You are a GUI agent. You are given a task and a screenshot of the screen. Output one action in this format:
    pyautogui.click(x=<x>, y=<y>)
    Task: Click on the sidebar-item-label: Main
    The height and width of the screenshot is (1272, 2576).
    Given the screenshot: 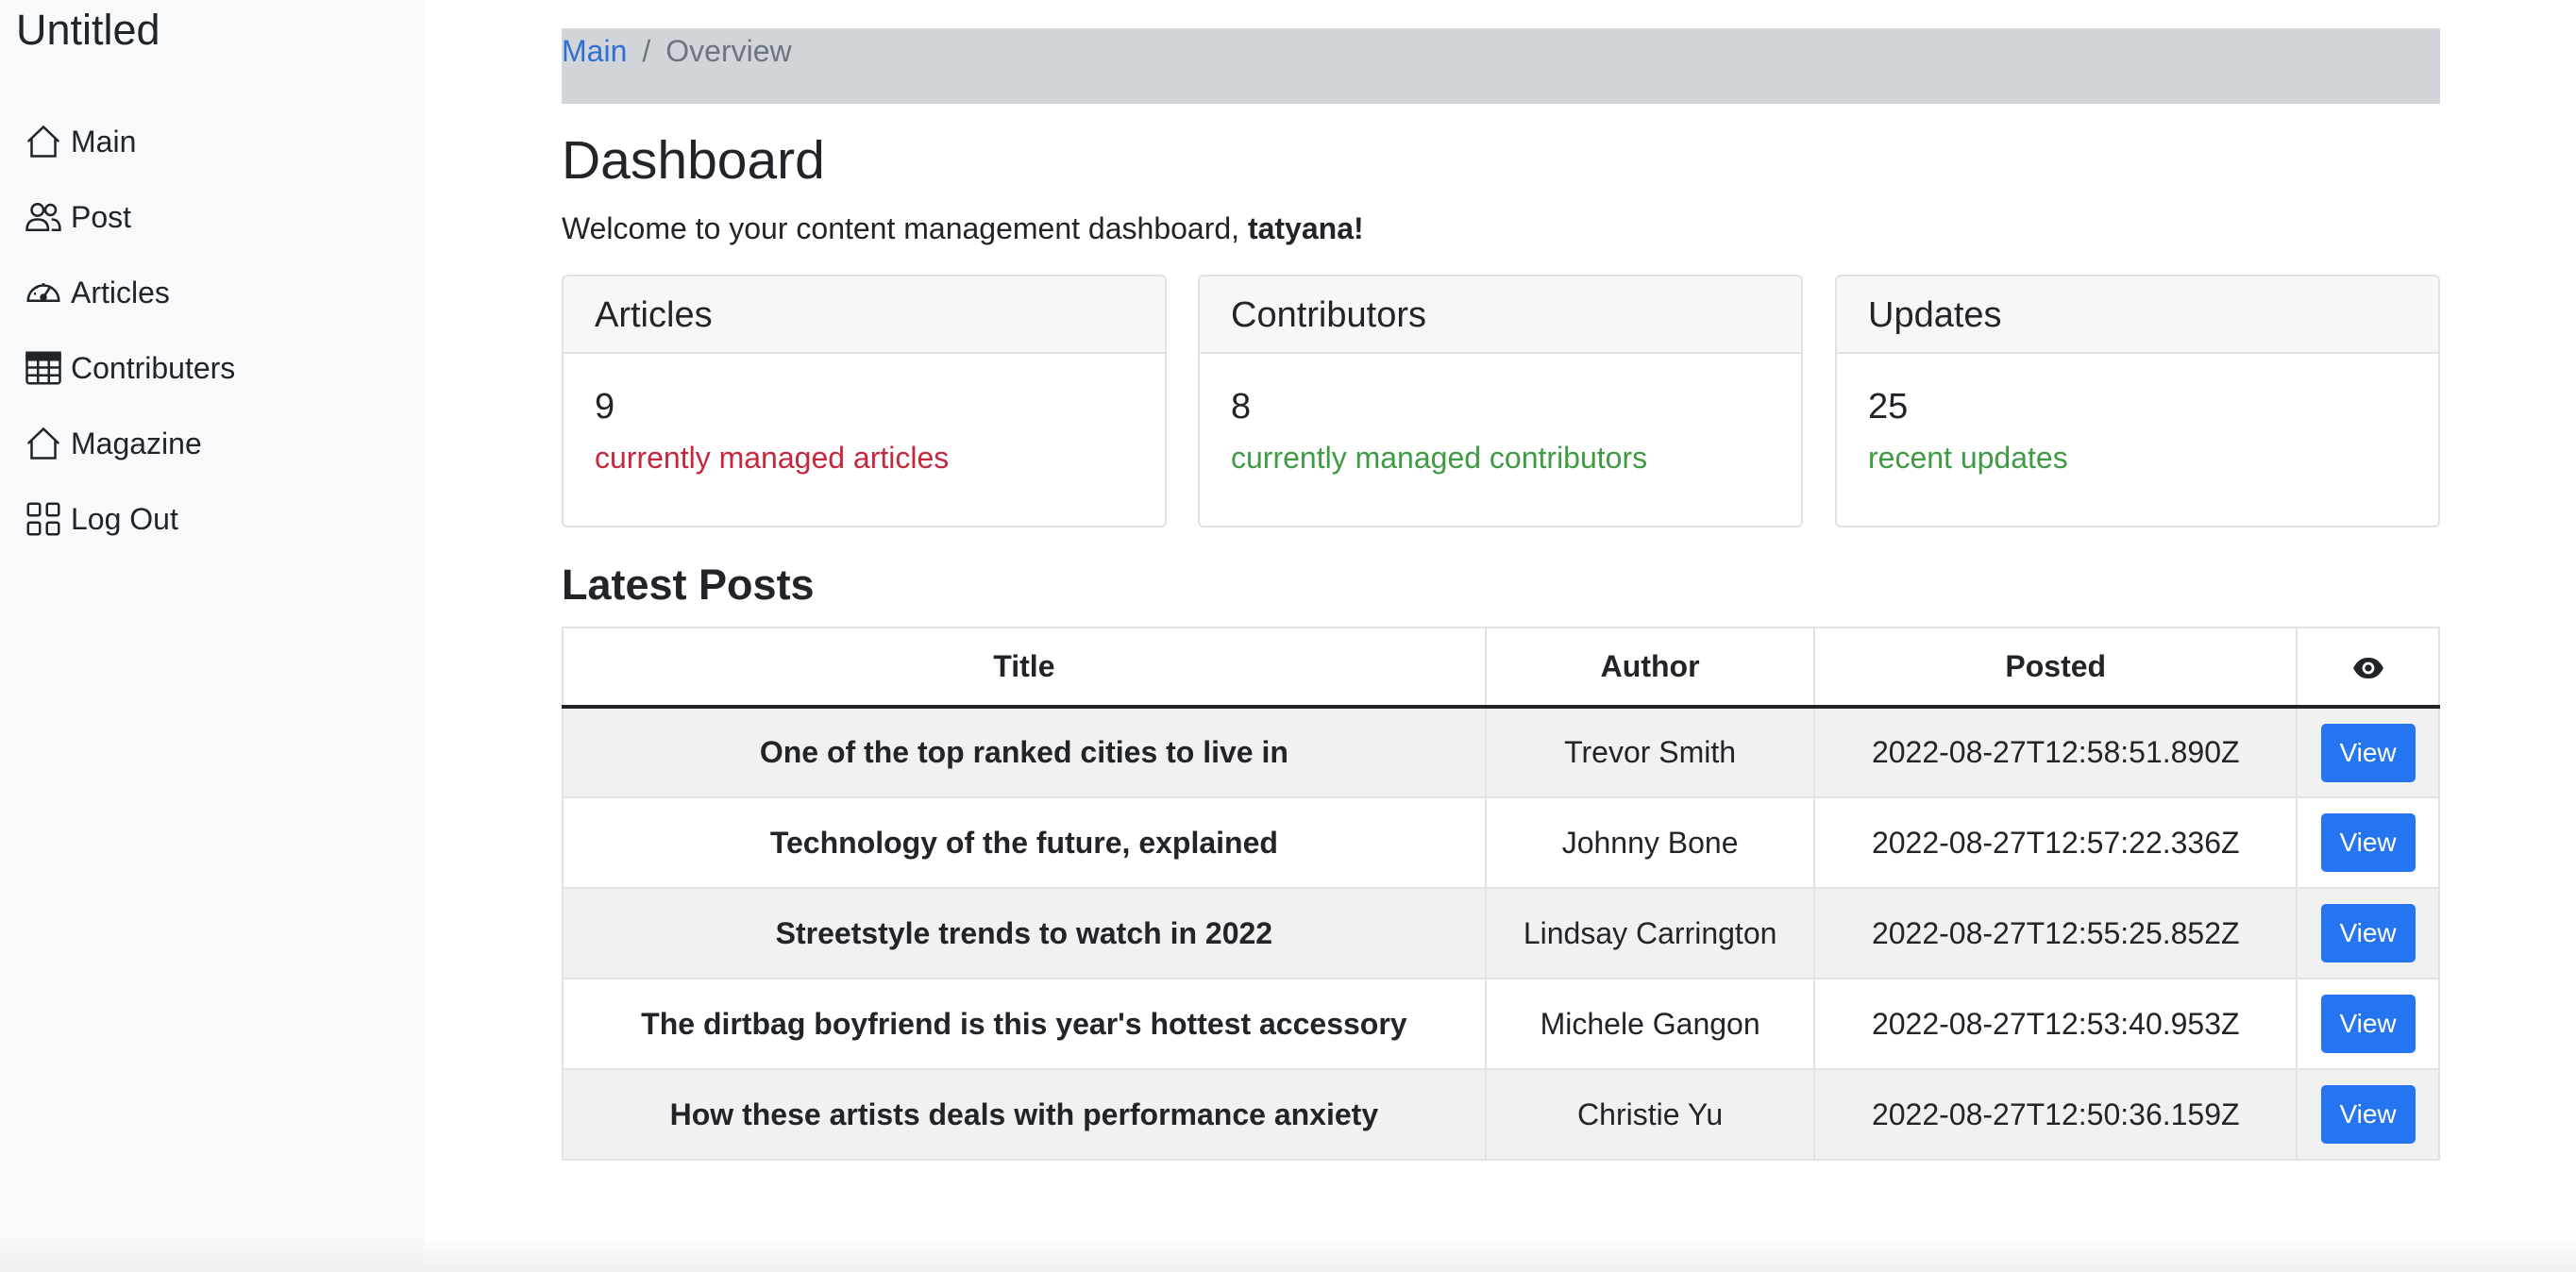 What is the action you would take?
    pyautogui.click(x=104, y=141)
    